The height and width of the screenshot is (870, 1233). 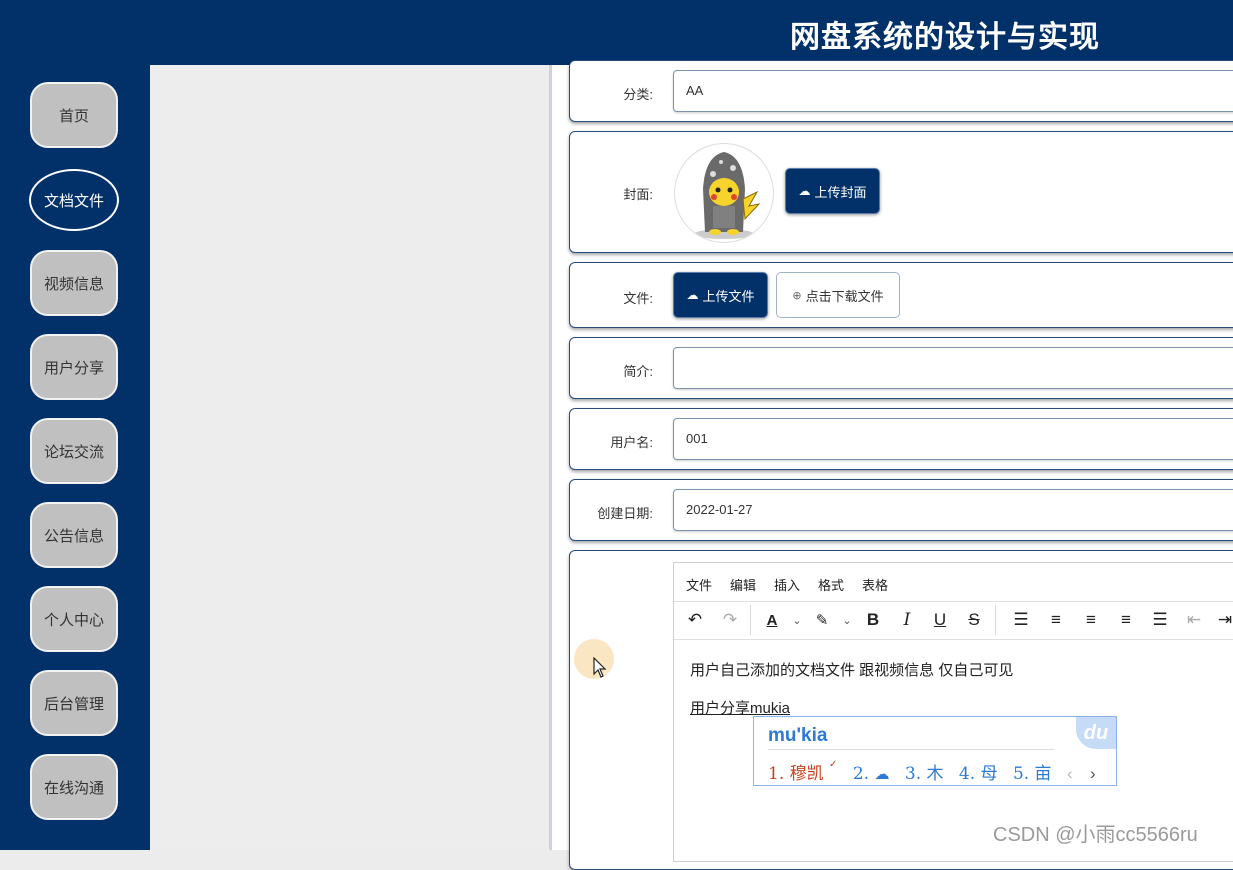 What do you see at coordinates (74, 451) in the screenshot?
I see `nav-forum: 论坛交流` at bounding box center [74, 451].